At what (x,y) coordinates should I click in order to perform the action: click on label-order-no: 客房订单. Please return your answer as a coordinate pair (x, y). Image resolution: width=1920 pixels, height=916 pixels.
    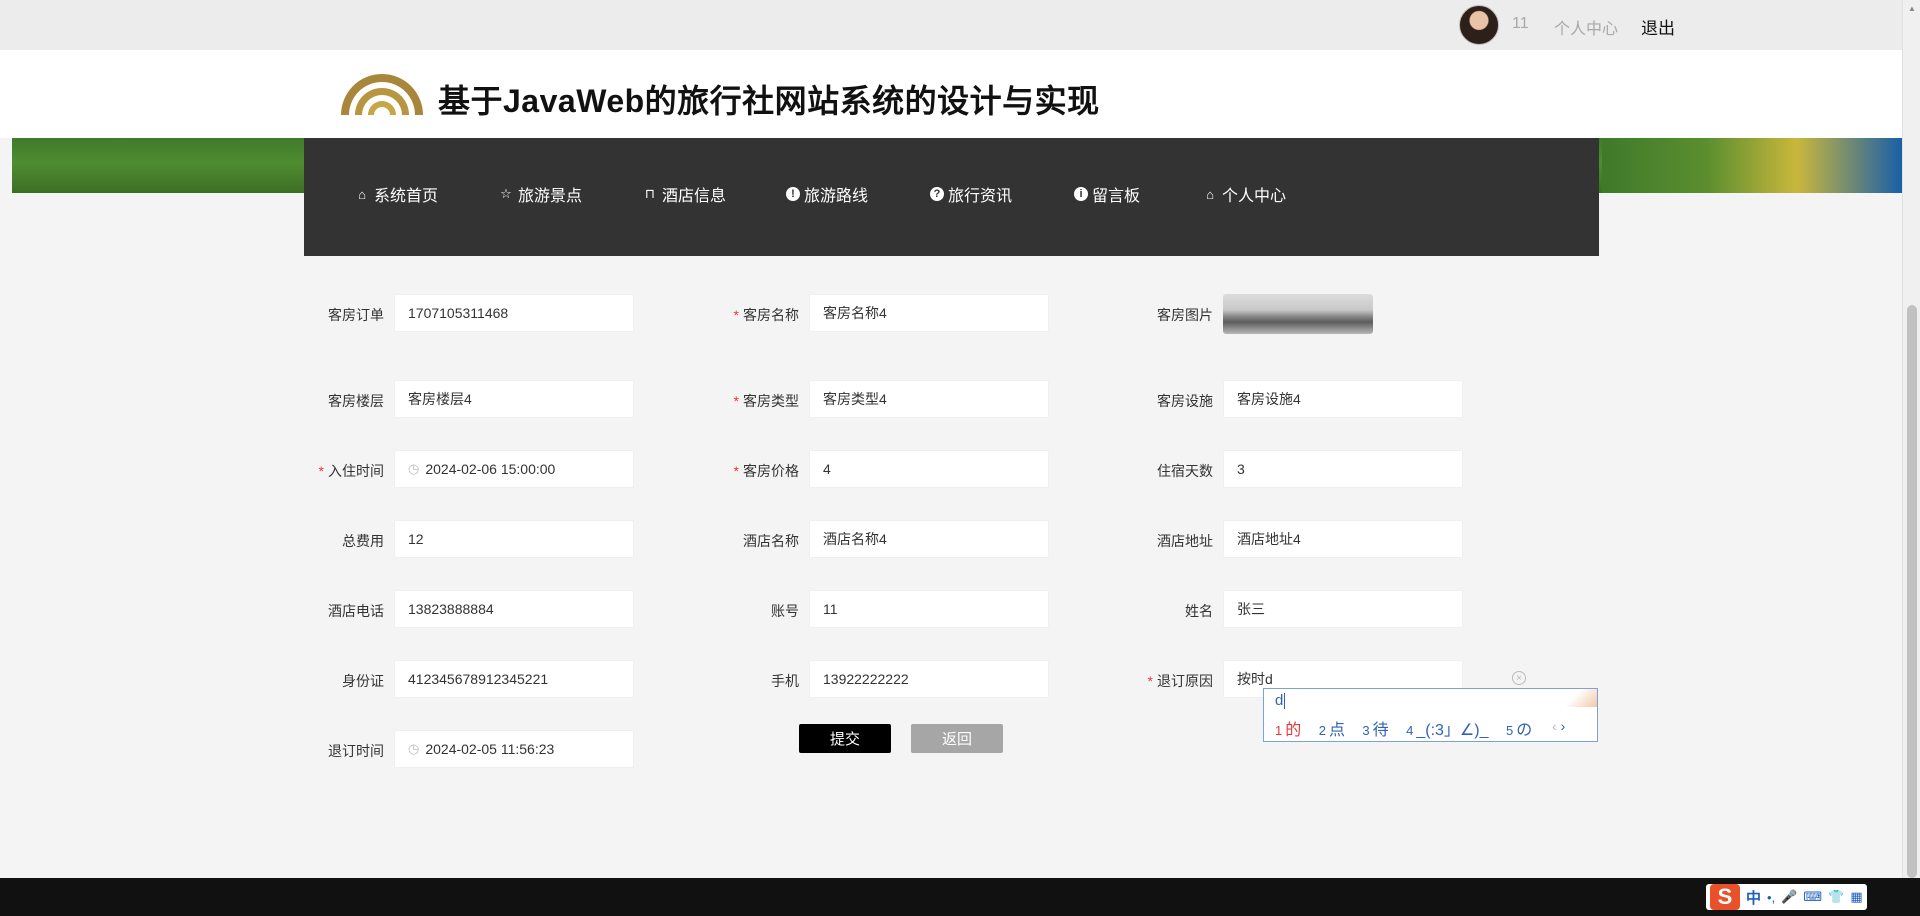
    Looking at the image, I should click on (356, 315).